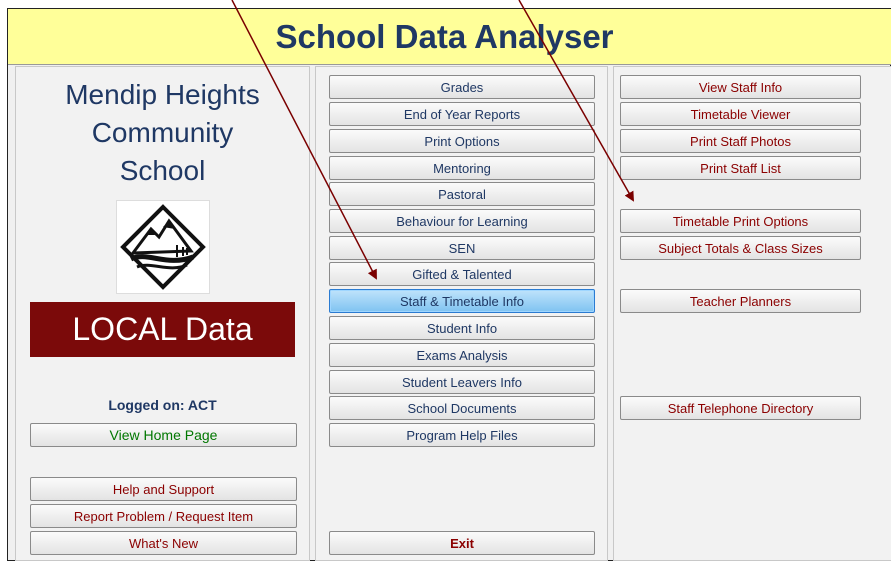 This screenshot has width=891, height=561. What do you see at coordinates (462, 408) in the screenshot?
I see `menu-school-documents-button: School Documents` at bounding box center [462, 408].